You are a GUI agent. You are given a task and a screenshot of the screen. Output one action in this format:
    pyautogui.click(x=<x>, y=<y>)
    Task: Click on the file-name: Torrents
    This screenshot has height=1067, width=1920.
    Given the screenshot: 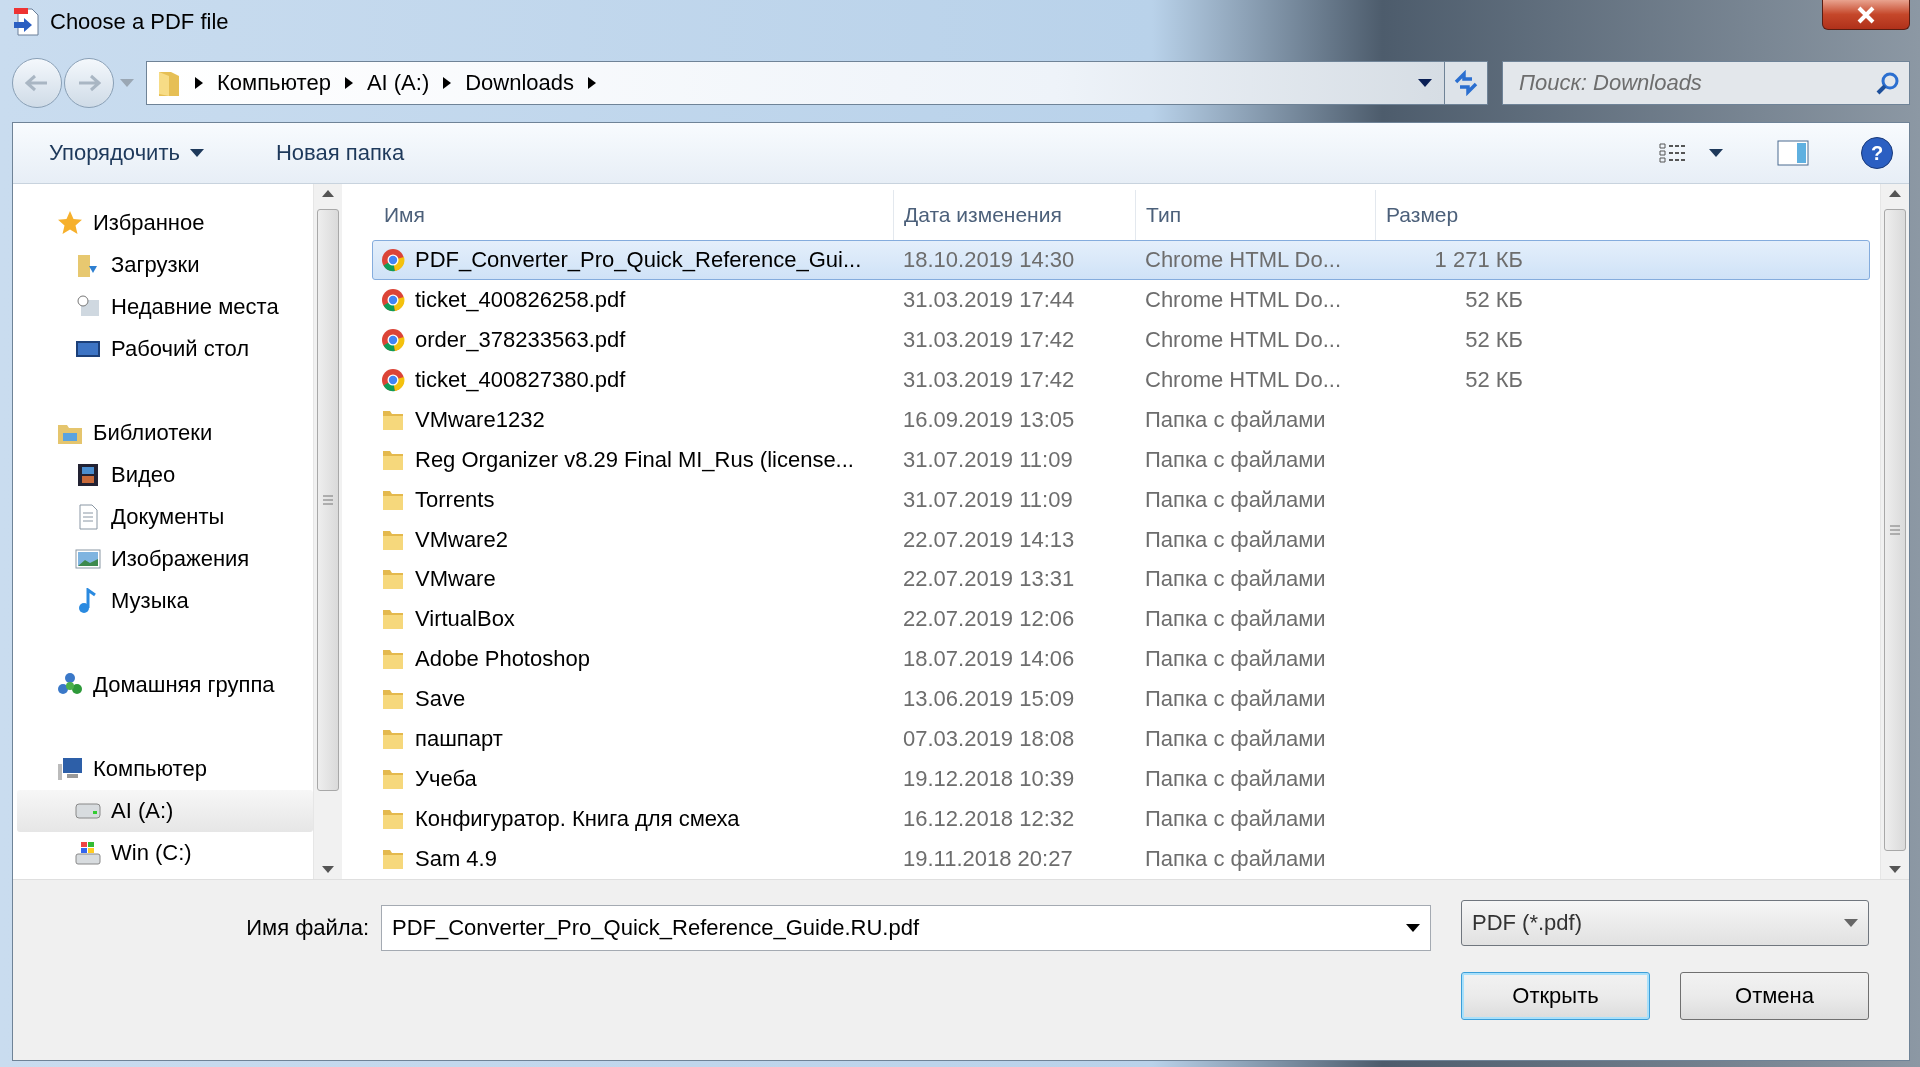 What is the action you would take?
    pyautogui.click(x=455, y=499)
    